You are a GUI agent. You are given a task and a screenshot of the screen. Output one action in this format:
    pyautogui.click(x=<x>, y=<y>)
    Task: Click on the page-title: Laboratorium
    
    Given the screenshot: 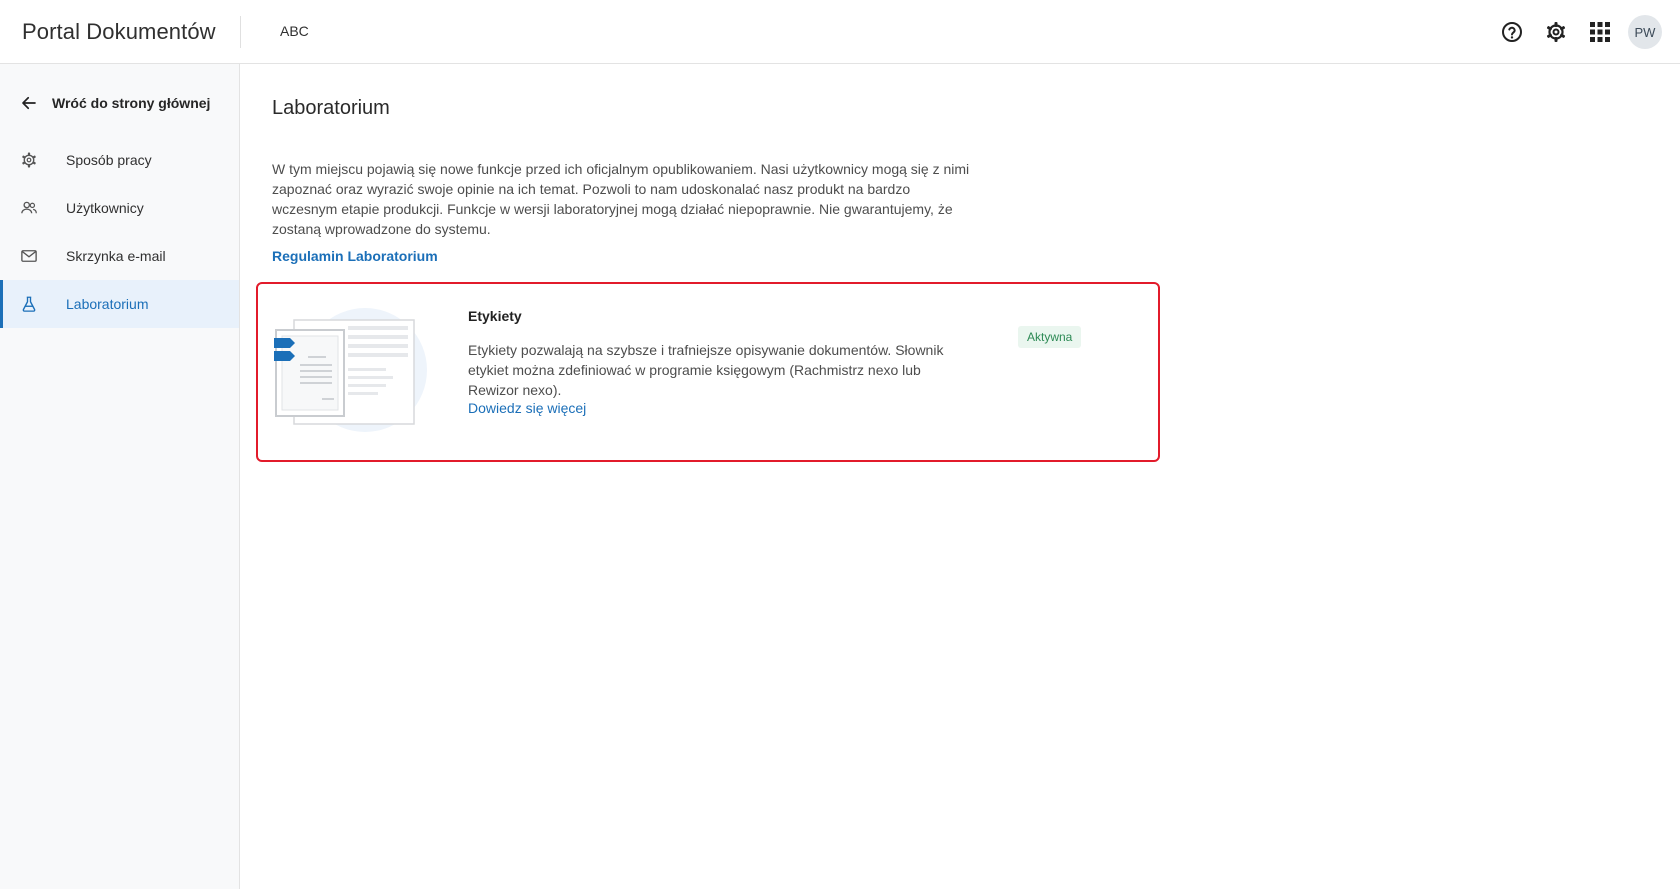 What is the action you would take?
    pyautogui.click(x=331, y=108)
    